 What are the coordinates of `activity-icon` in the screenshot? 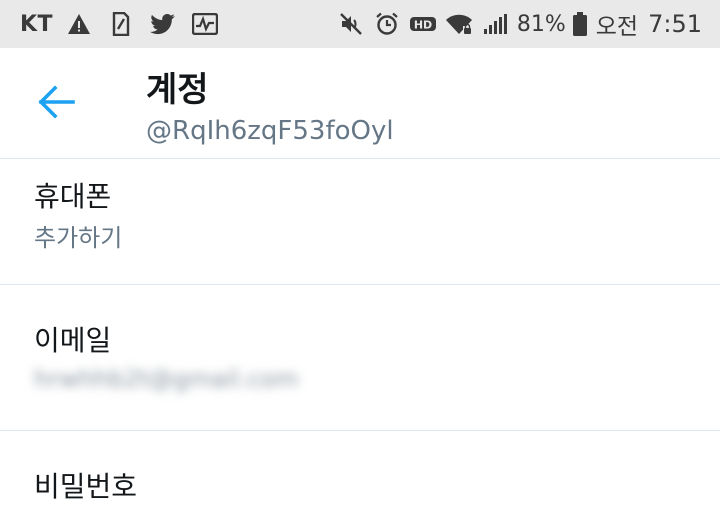 It's located at (205, 24).